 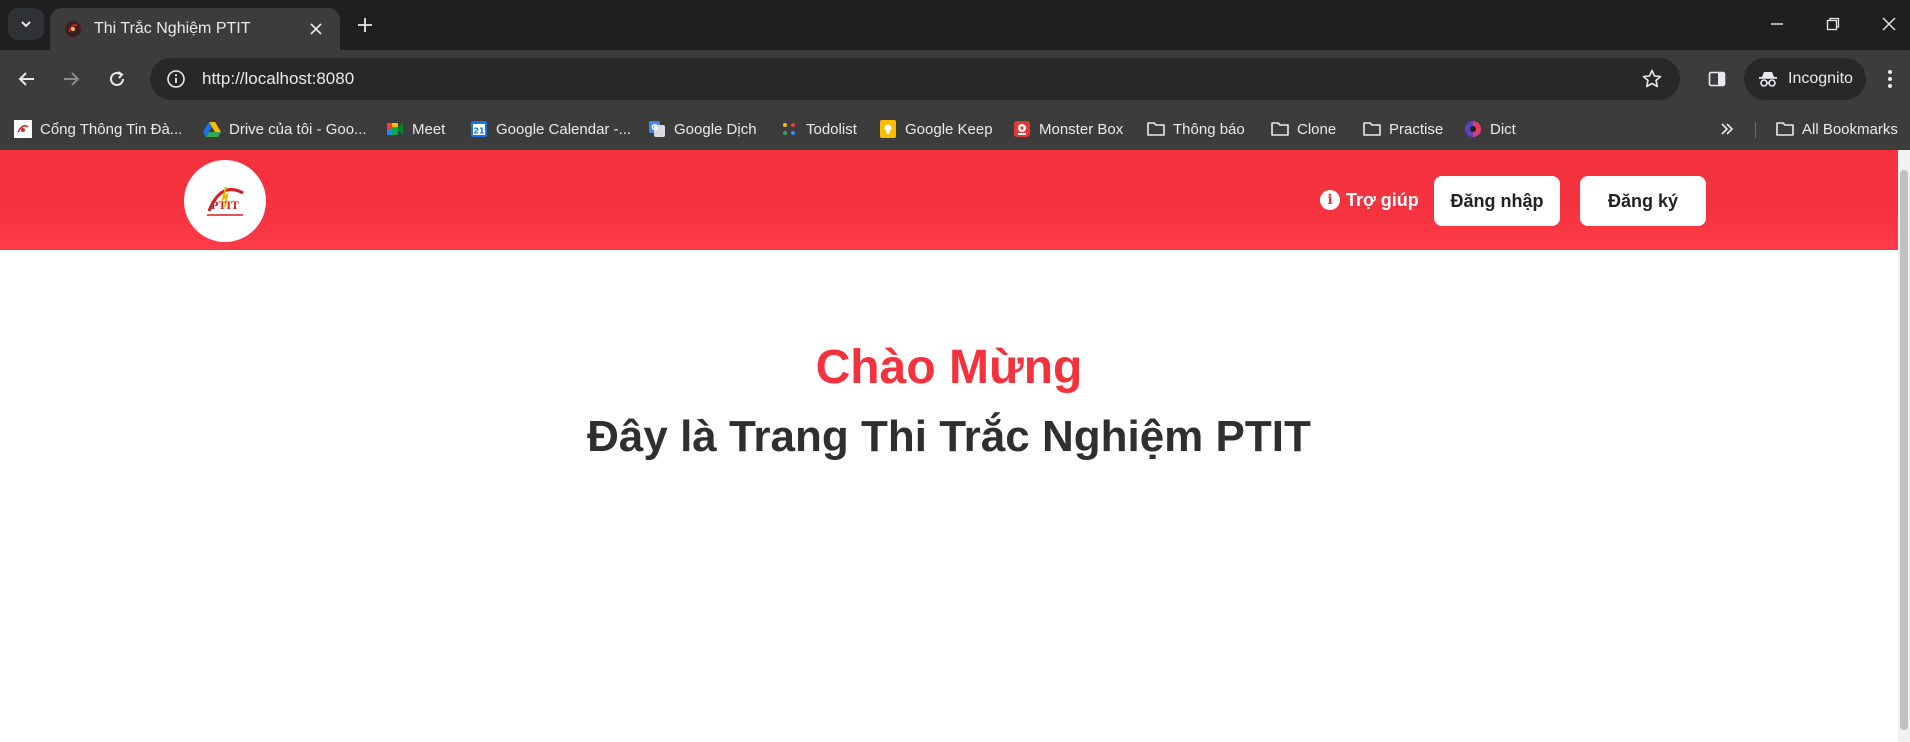 I want to click on bookmark-label: Clone, so click(x=1317, y=129).